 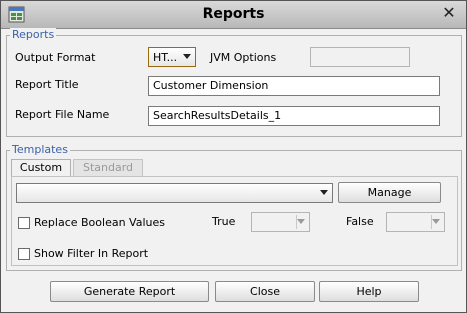 I want to click on replace-boolean-label: Replace Boolean Values, so click(x=99, y=222).